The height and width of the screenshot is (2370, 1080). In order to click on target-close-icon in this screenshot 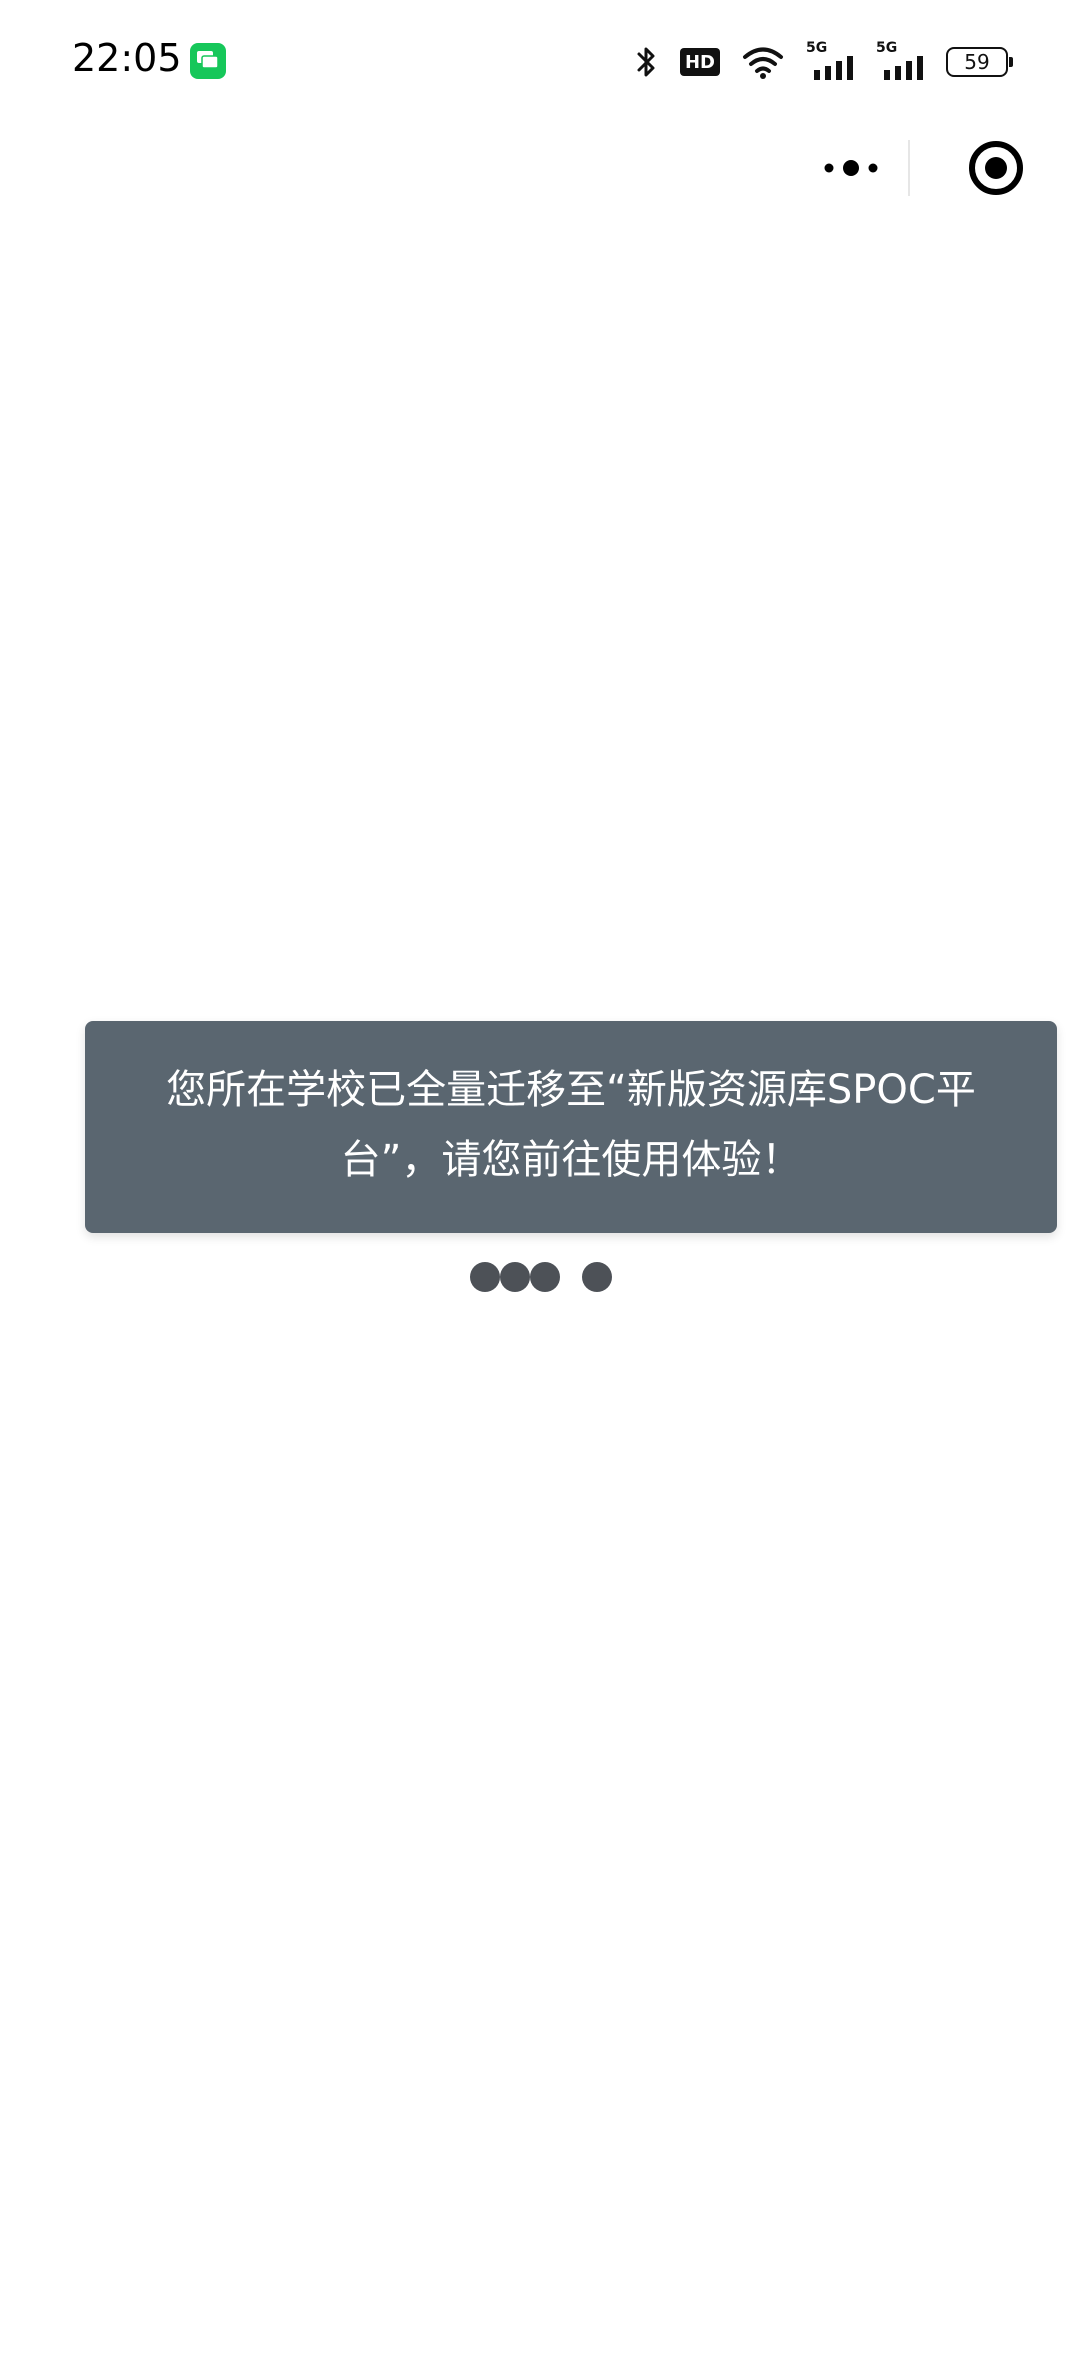, I will do `click(995, 168)`.